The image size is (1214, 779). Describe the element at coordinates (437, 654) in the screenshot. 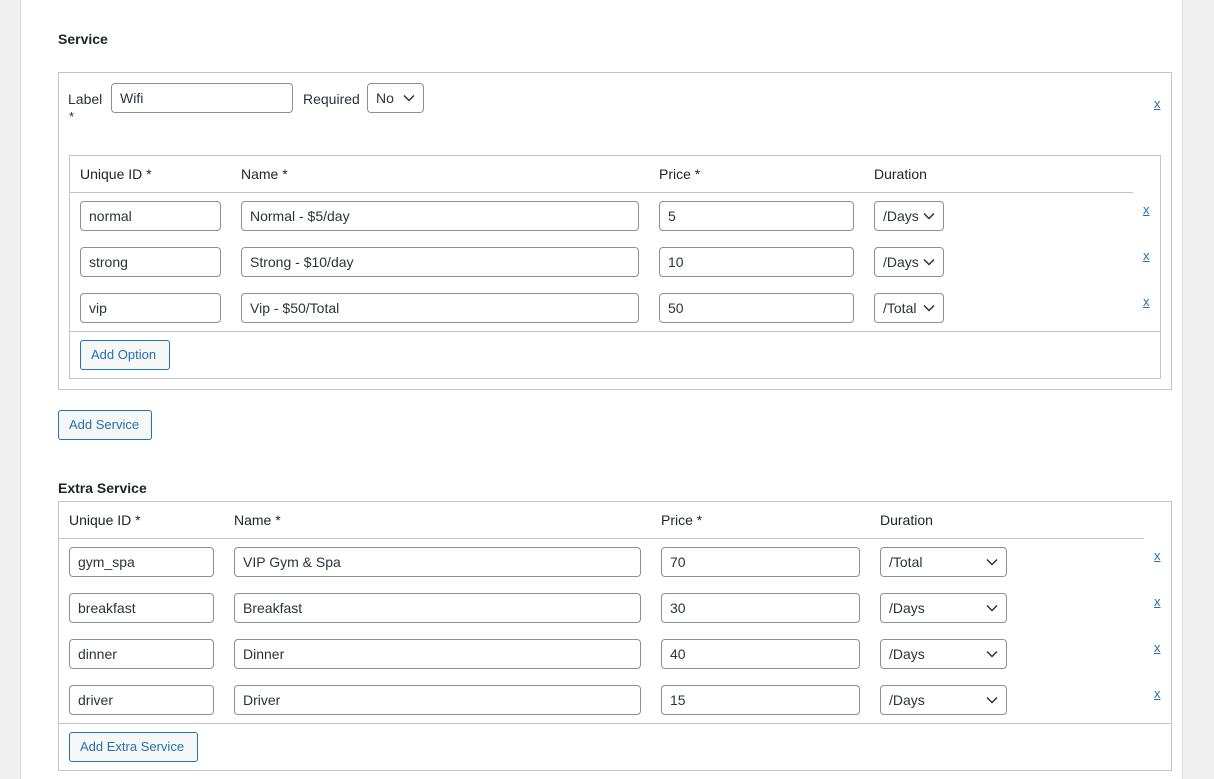

I see `extra-name-input: Dinner` at that location.